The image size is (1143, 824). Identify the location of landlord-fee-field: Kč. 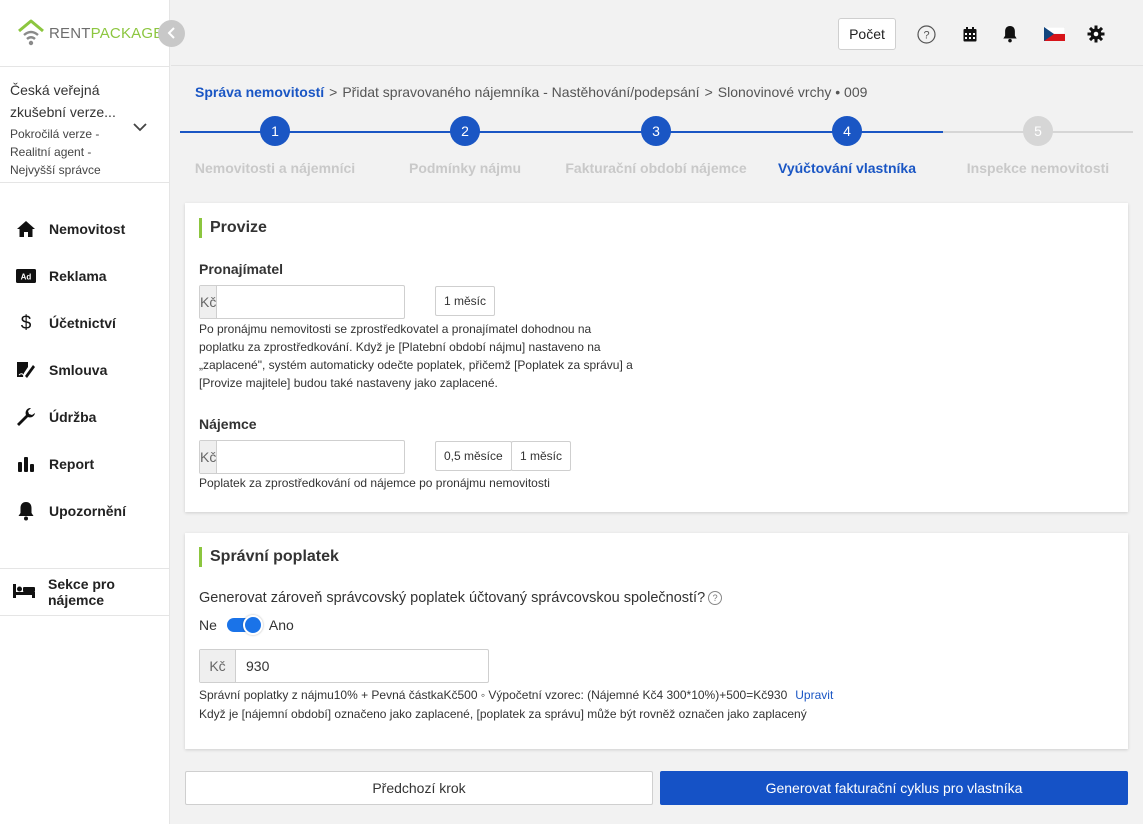
(304, 302).